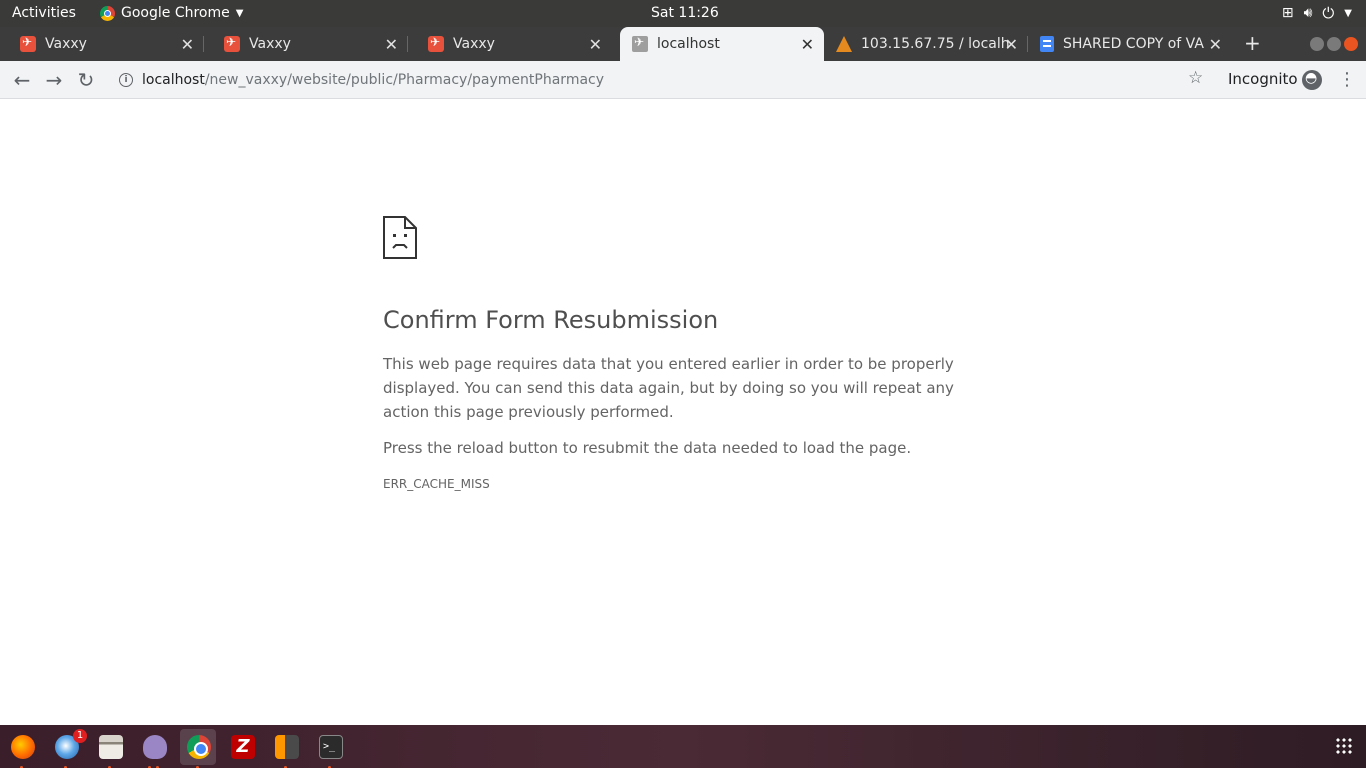 This screenshot has height=768, width=1366. I want to click on window-controls, so click(1334, 44).